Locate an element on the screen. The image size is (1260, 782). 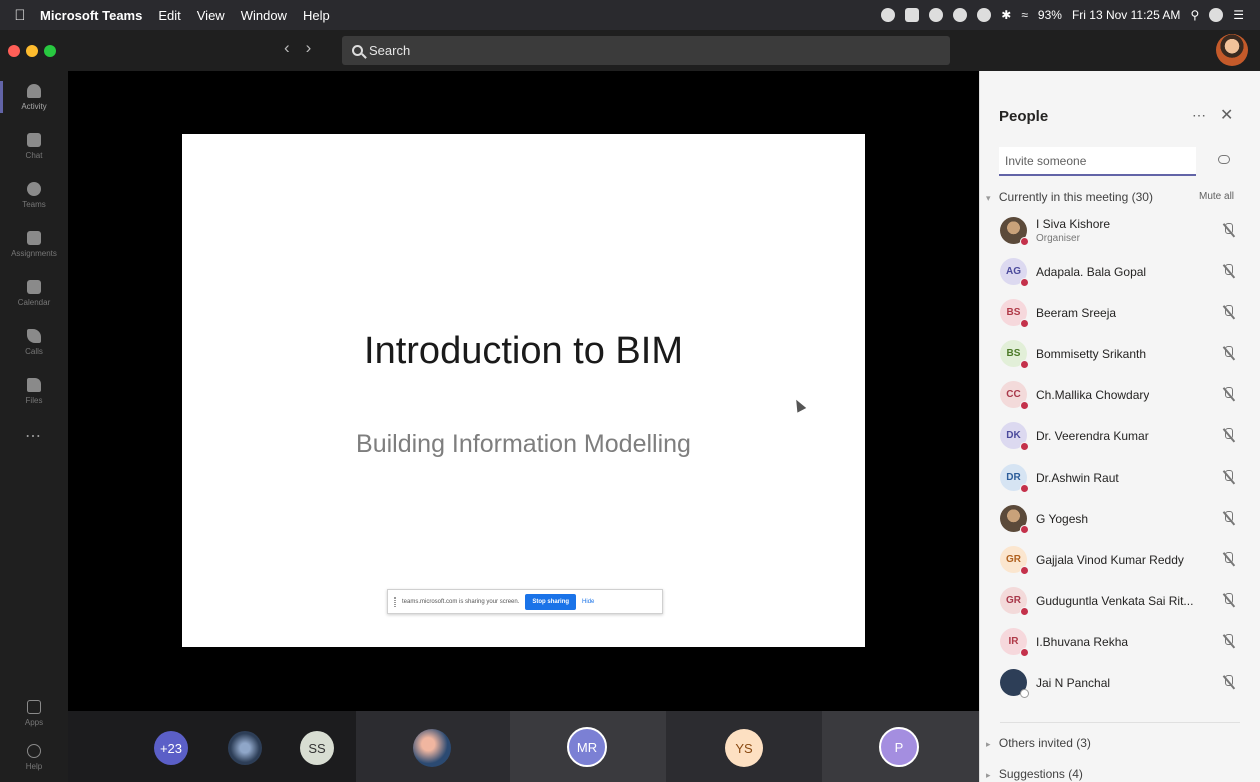
participant-avatar: SS is located at coordinates (317, 748).